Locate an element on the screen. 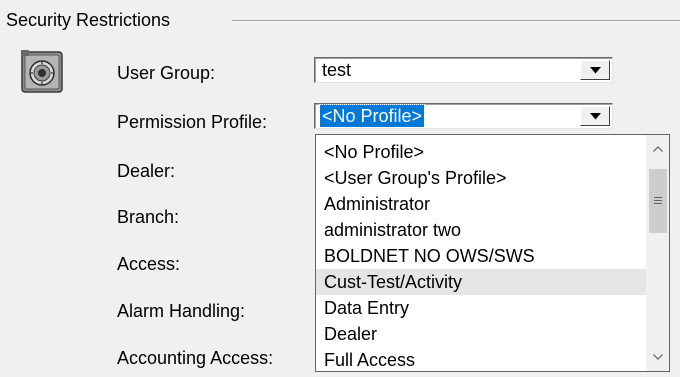 The width and height of the screenshot is (680, 377). scroll-thumb is located at coordinates (658, 201).